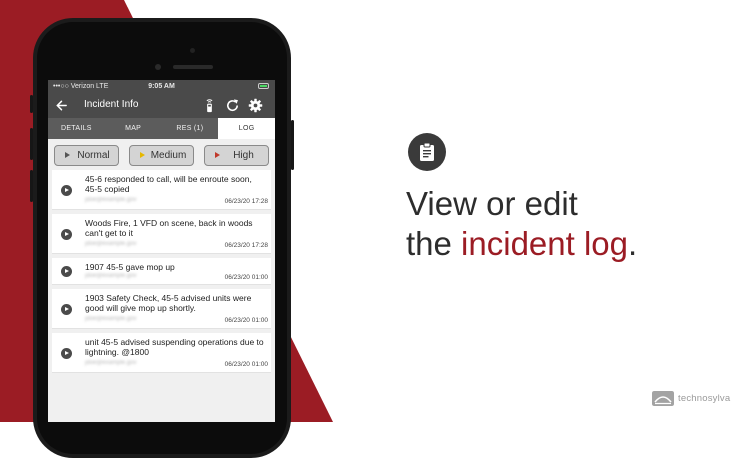 The width and height of the screenshot is (750, 458). I want to click on technosylva-logo-icon, so click(663, 398).